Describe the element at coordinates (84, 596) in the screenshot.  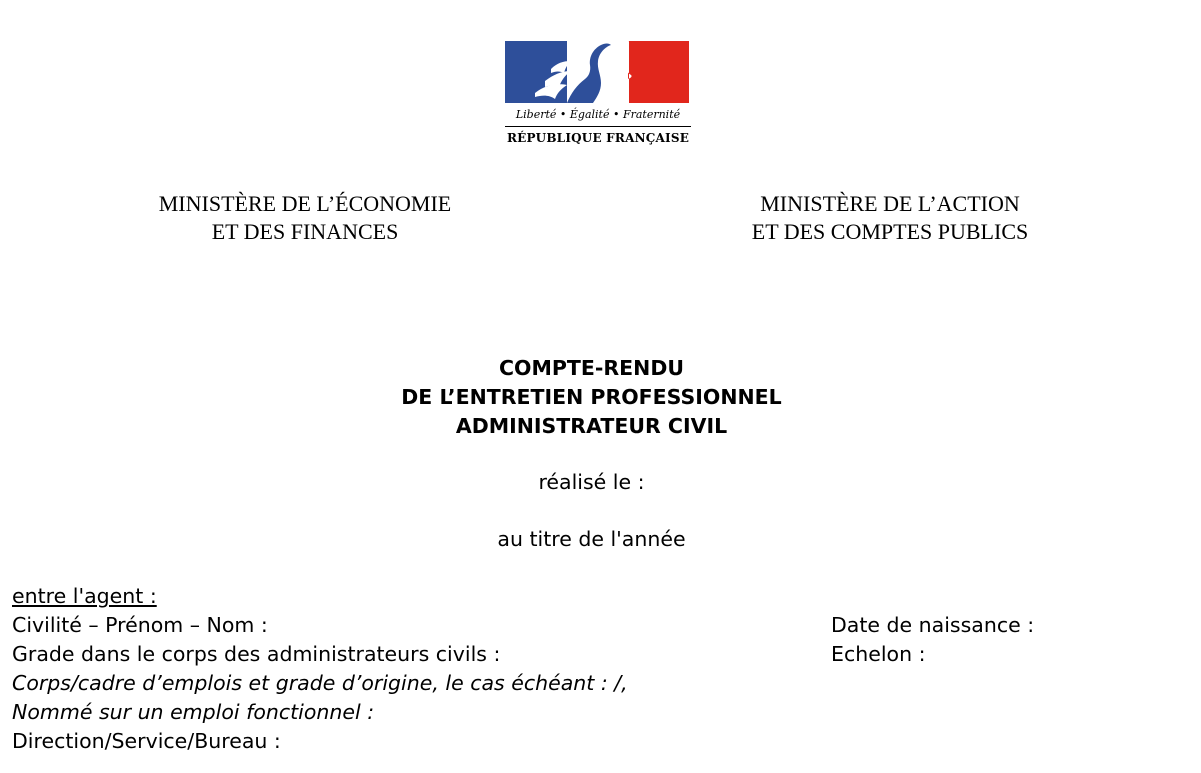
I see `agent-heading: entre l'agent :` at that location.